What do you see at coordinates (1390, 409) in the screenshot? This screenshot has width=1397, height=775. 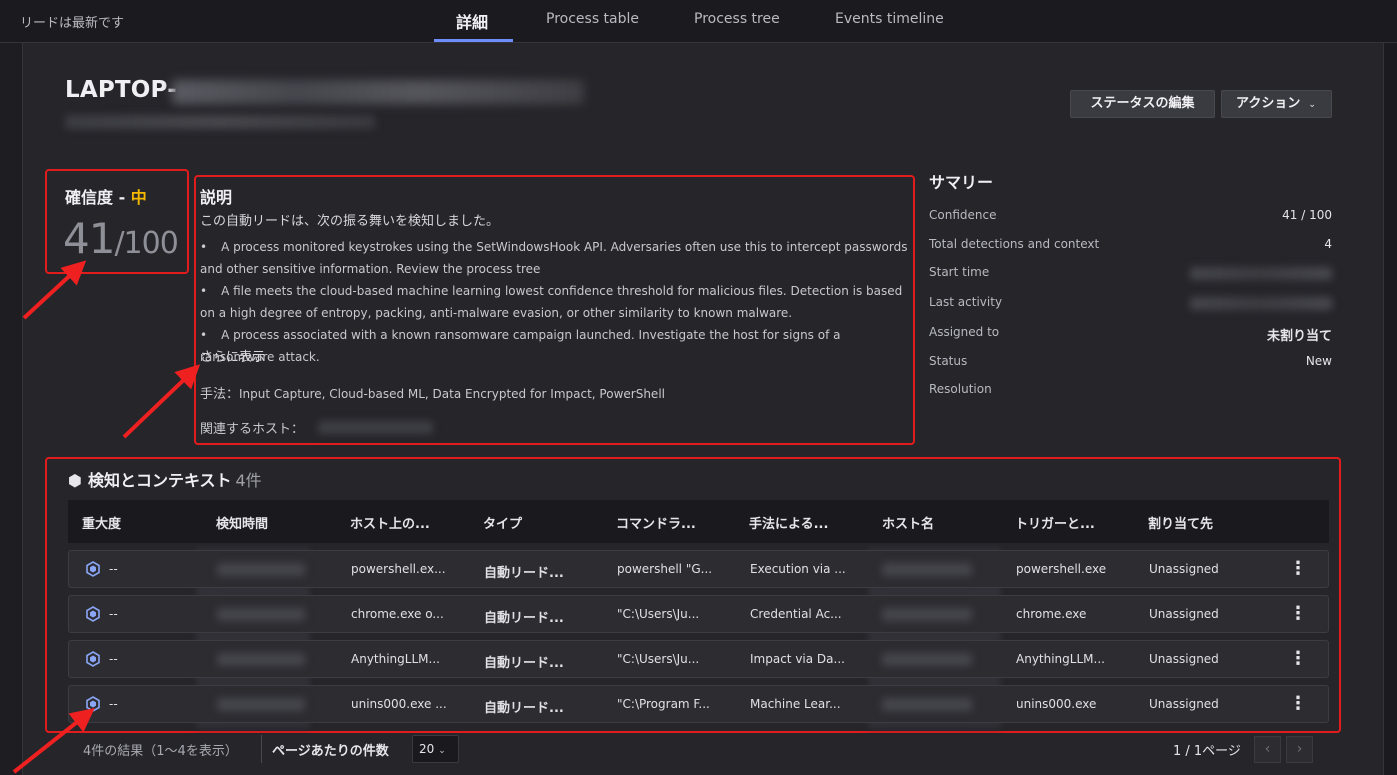 I see `scrollbar` at bounding box center [1390, 409].